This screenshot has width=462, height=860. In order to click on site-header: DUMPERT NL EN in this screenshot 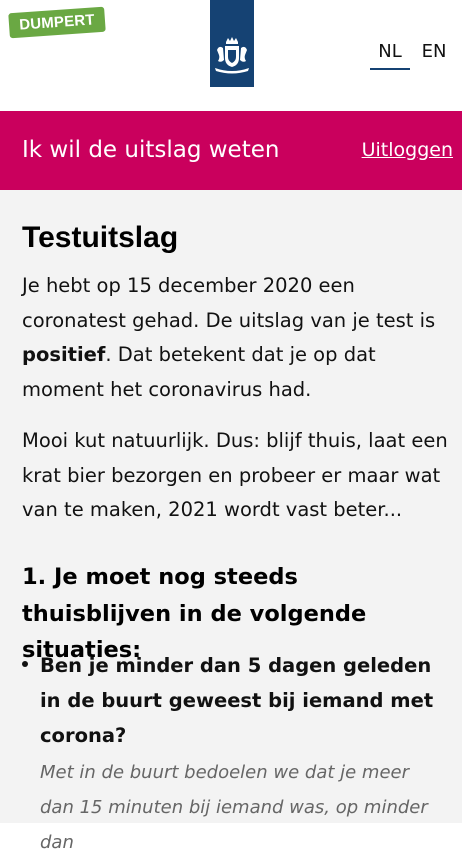, I will do `click(231, 55)`.